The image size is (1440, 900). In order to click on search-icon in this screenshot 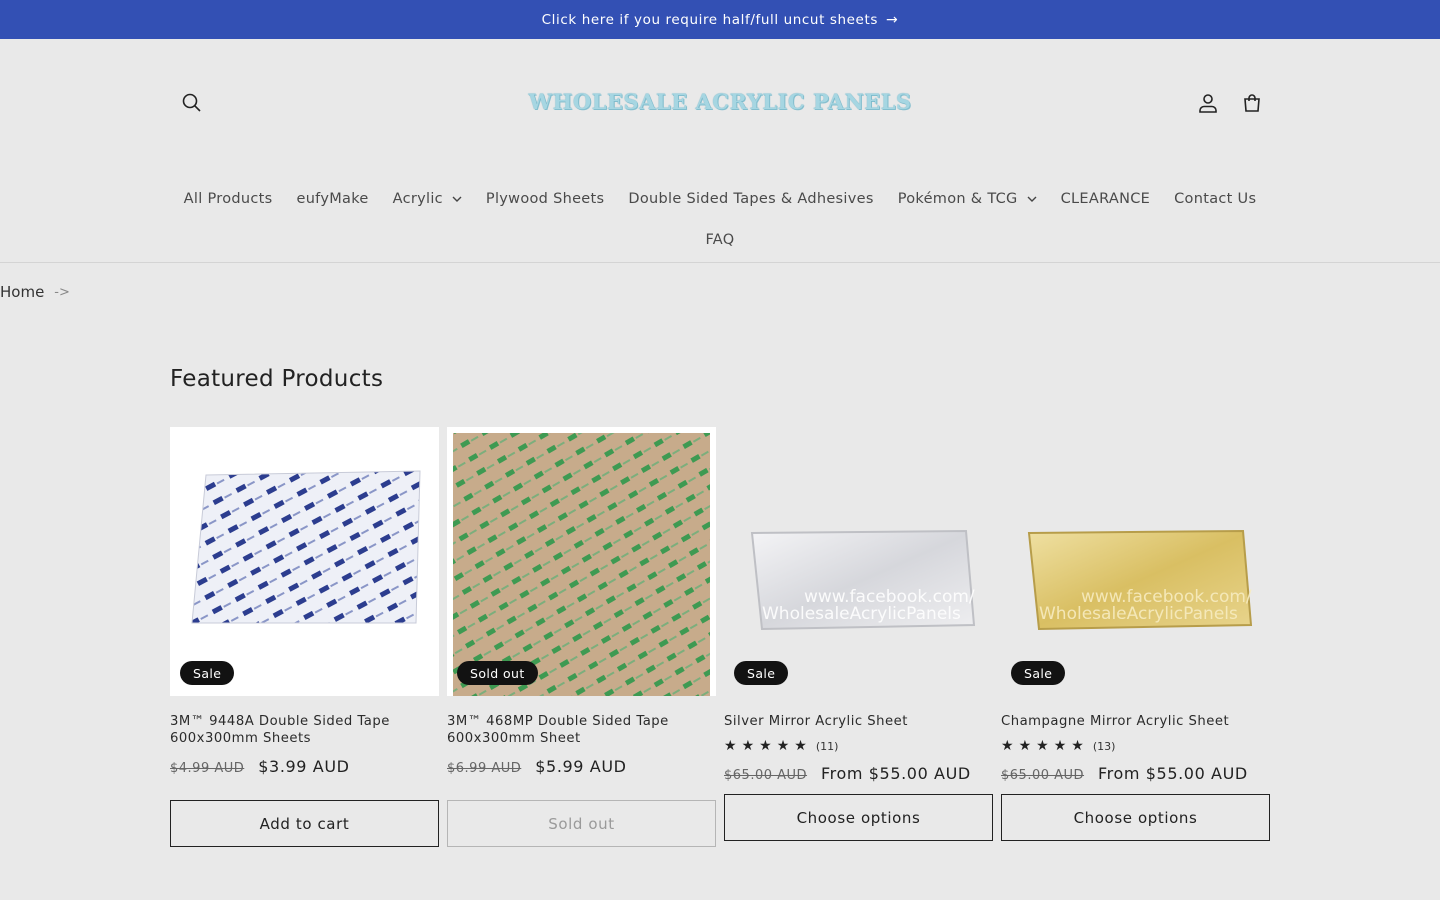, I will do `click(191, 102)`.